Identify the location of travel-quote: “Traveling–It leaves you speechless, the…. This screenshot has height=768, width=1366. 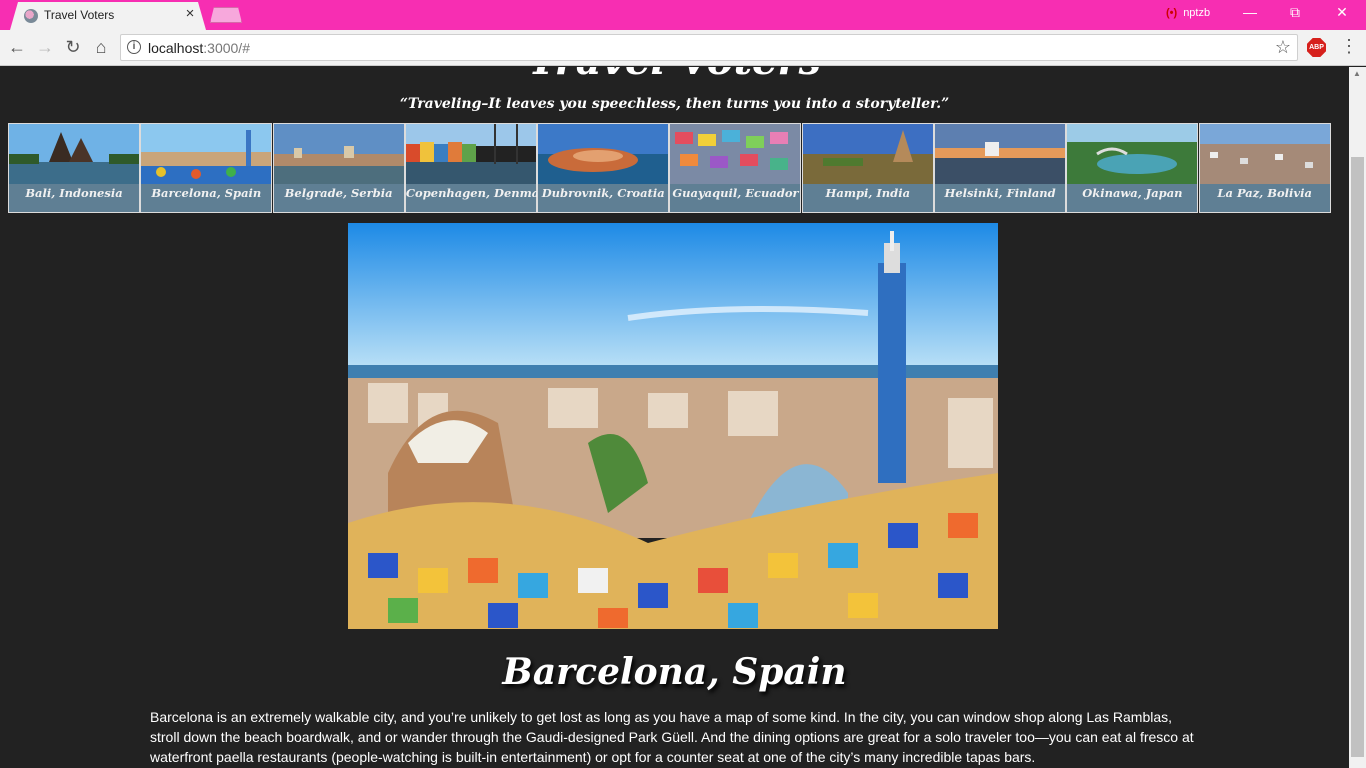
(674, 104).